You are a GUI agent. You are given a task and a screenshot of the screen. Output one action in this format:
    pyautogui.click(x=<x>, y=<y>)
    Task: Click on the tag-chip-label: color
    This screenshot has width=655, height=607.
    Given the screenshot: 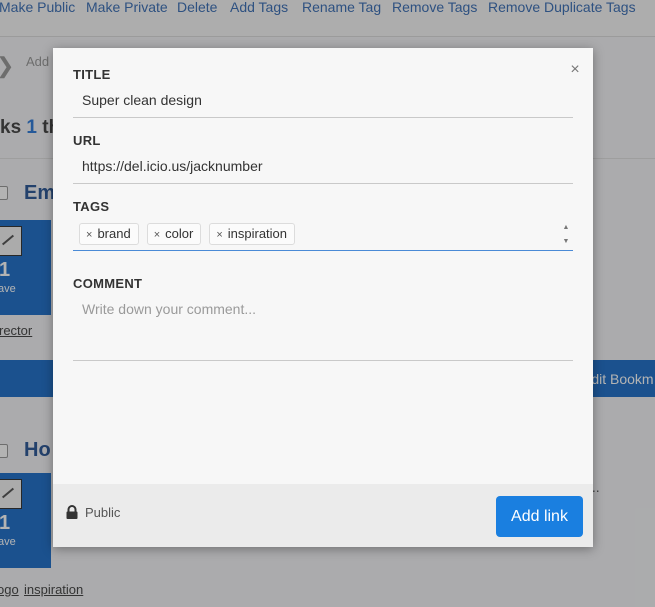 What is the action you would take?
    pyautogui.click(x=179, y=233)
    